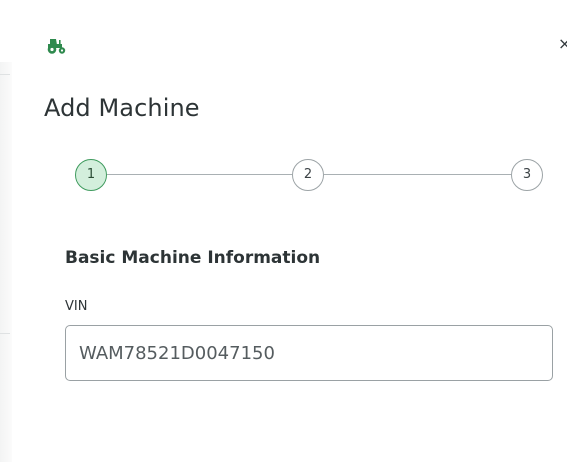  What do you see at coordinates (193, 258) in the screenshot?
I see `section-title: Basic Machine Information` at bounding box center [193, 258].